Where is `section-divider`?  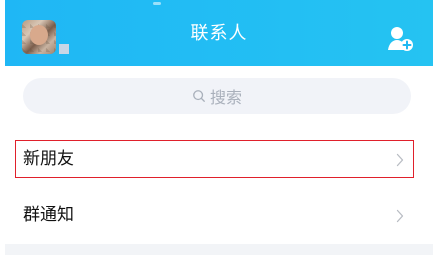
section-divider is located at coordinates (219, 249).